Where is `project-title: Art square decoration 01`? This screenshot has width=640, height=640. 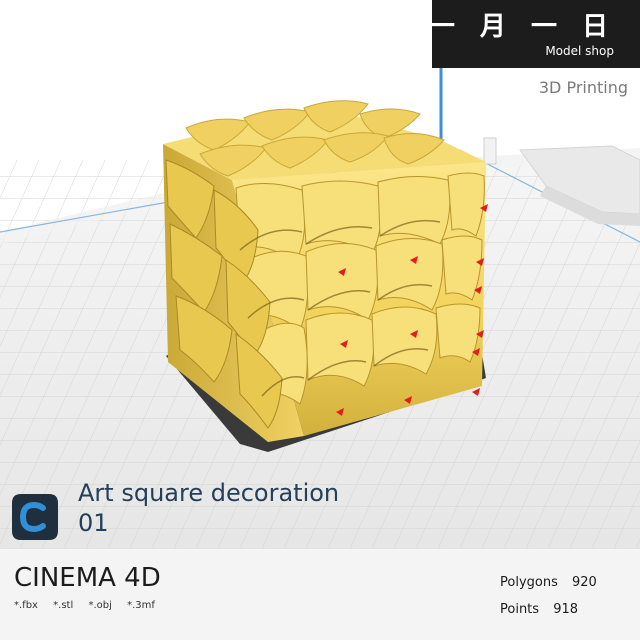
project-title: Art square decoration 01 is located at coordinates (238, 508).